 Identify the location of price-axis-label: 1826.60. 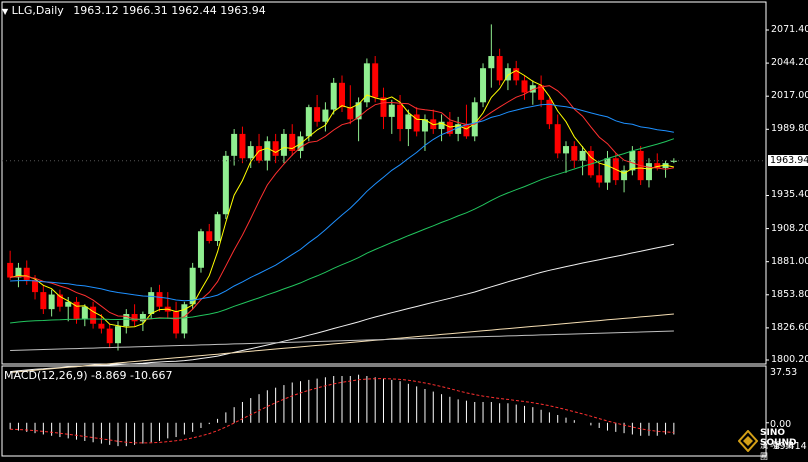
(789, 327).